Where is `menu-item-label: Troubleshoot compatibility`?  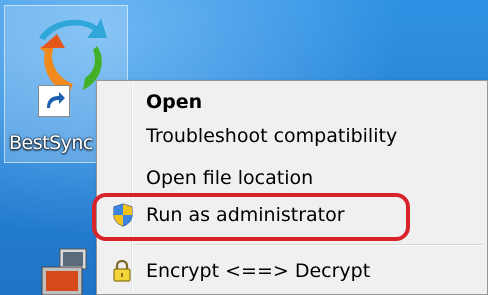
menu-item-label: Troubleshoot compatibility is located at coordinates (272, 136).